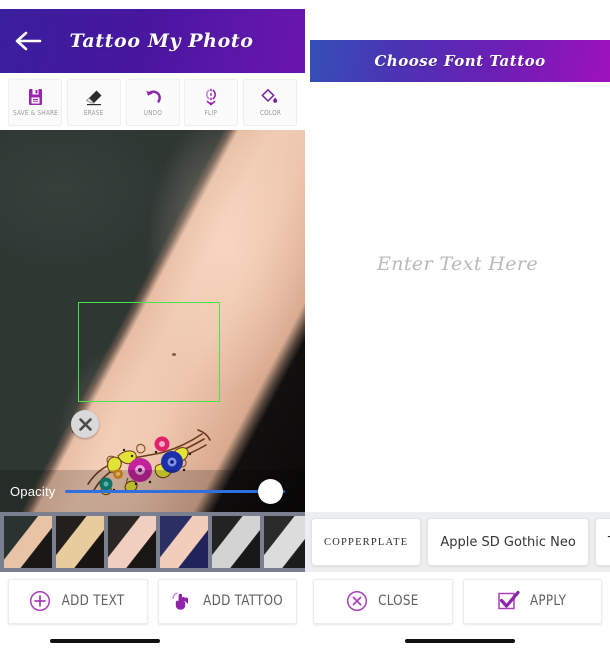 This screenshot has height=659, width=610. I want to click on photo-thumbnail-strip, so click(152, 542).